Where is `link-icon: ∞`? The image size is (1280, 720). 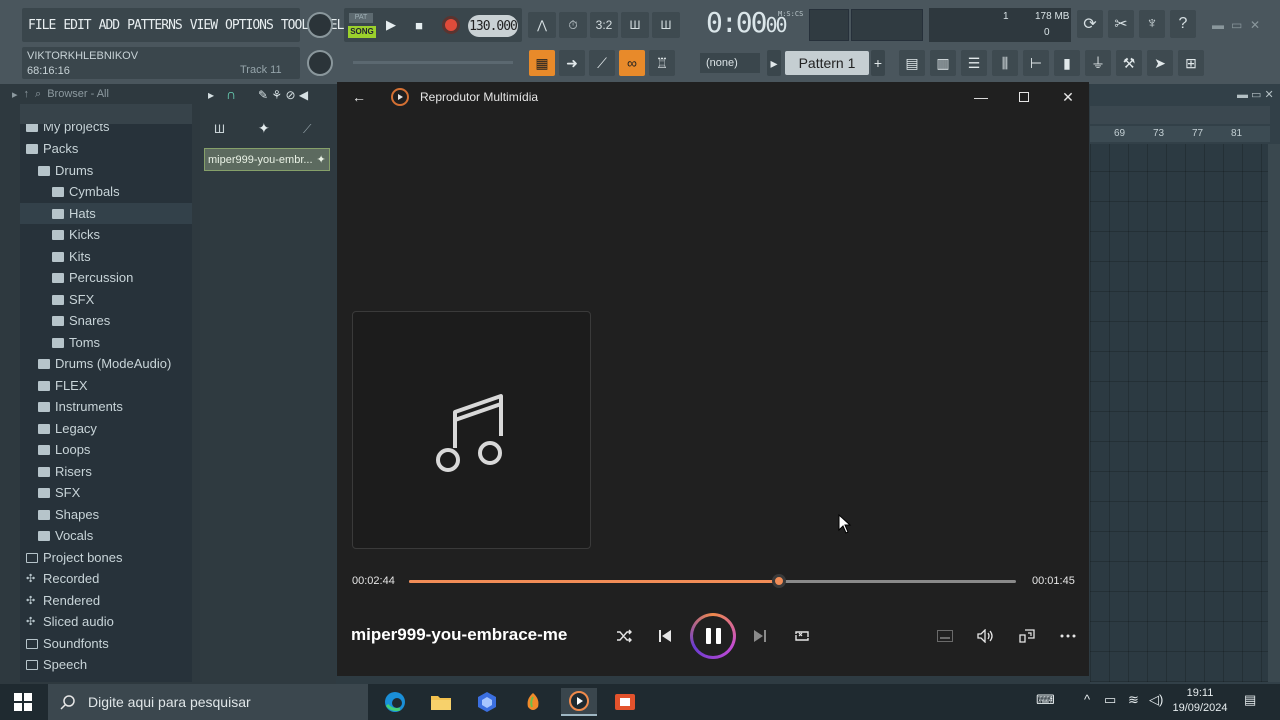
link-icon: ∞ is located at coordinates (632, 63).